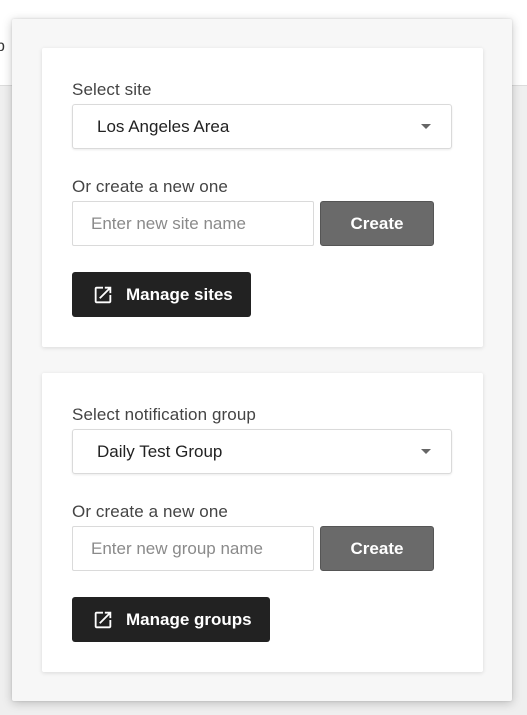 The image size is (527, 715). I want to click on create-group-button: Create, so click(377, 548).